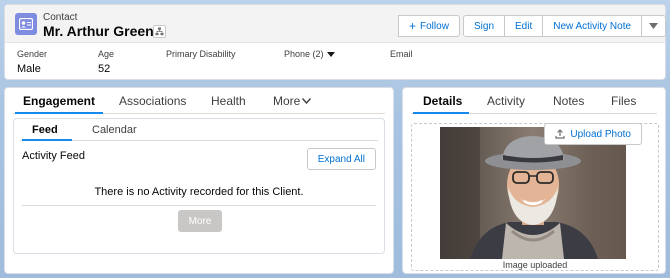  What do you see at coordinates (201, 54) in the screenshot?
I see `field-primary-disability: Primary Disability` at bounding box center [201, 54].